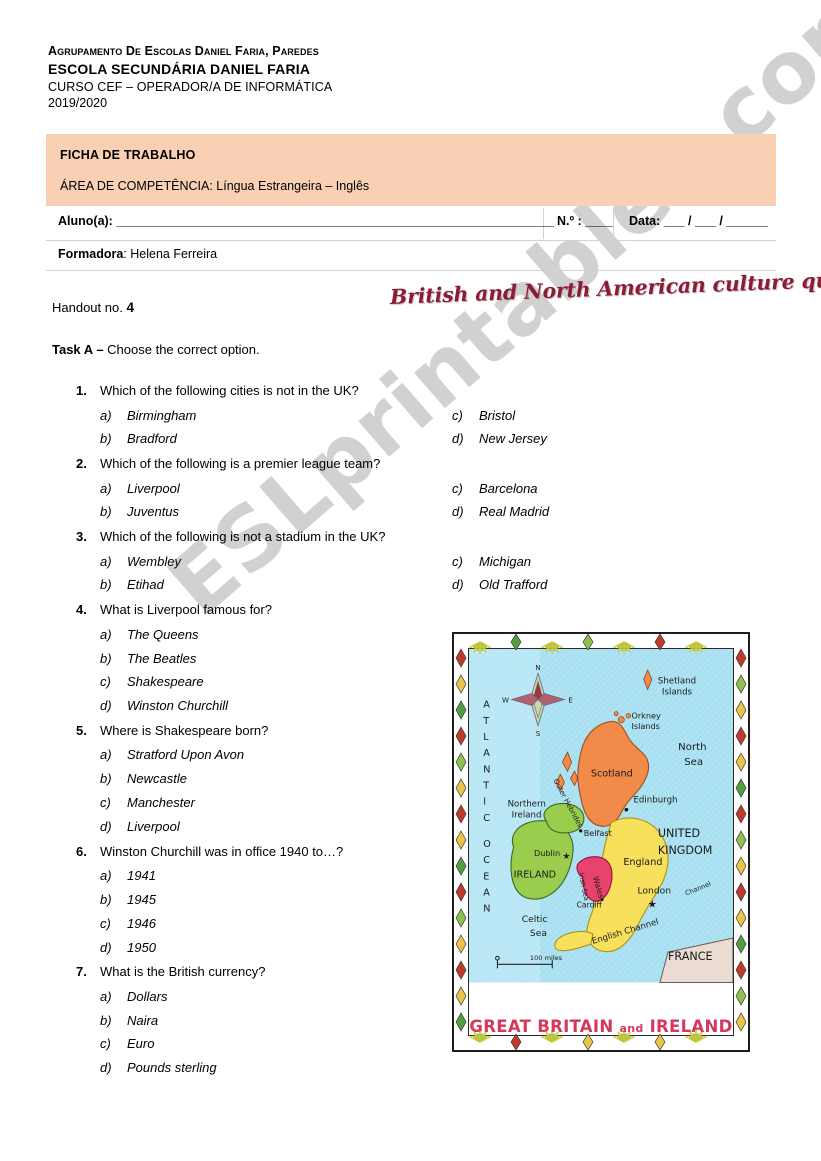 The width and height of the screenshot is (821, 1161). Describe the element at coordinates (81, 537) in the screenshot. I see `question-number: 3.` at that location.